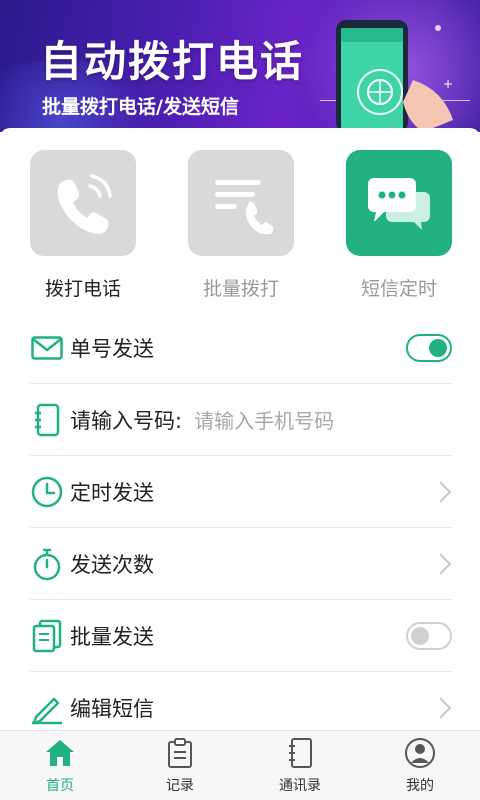 The image size is (480, 800). Describe the element at coordinates (241, 636) in the screenshot. I see `row-batch-send: 批量发送` at that location.